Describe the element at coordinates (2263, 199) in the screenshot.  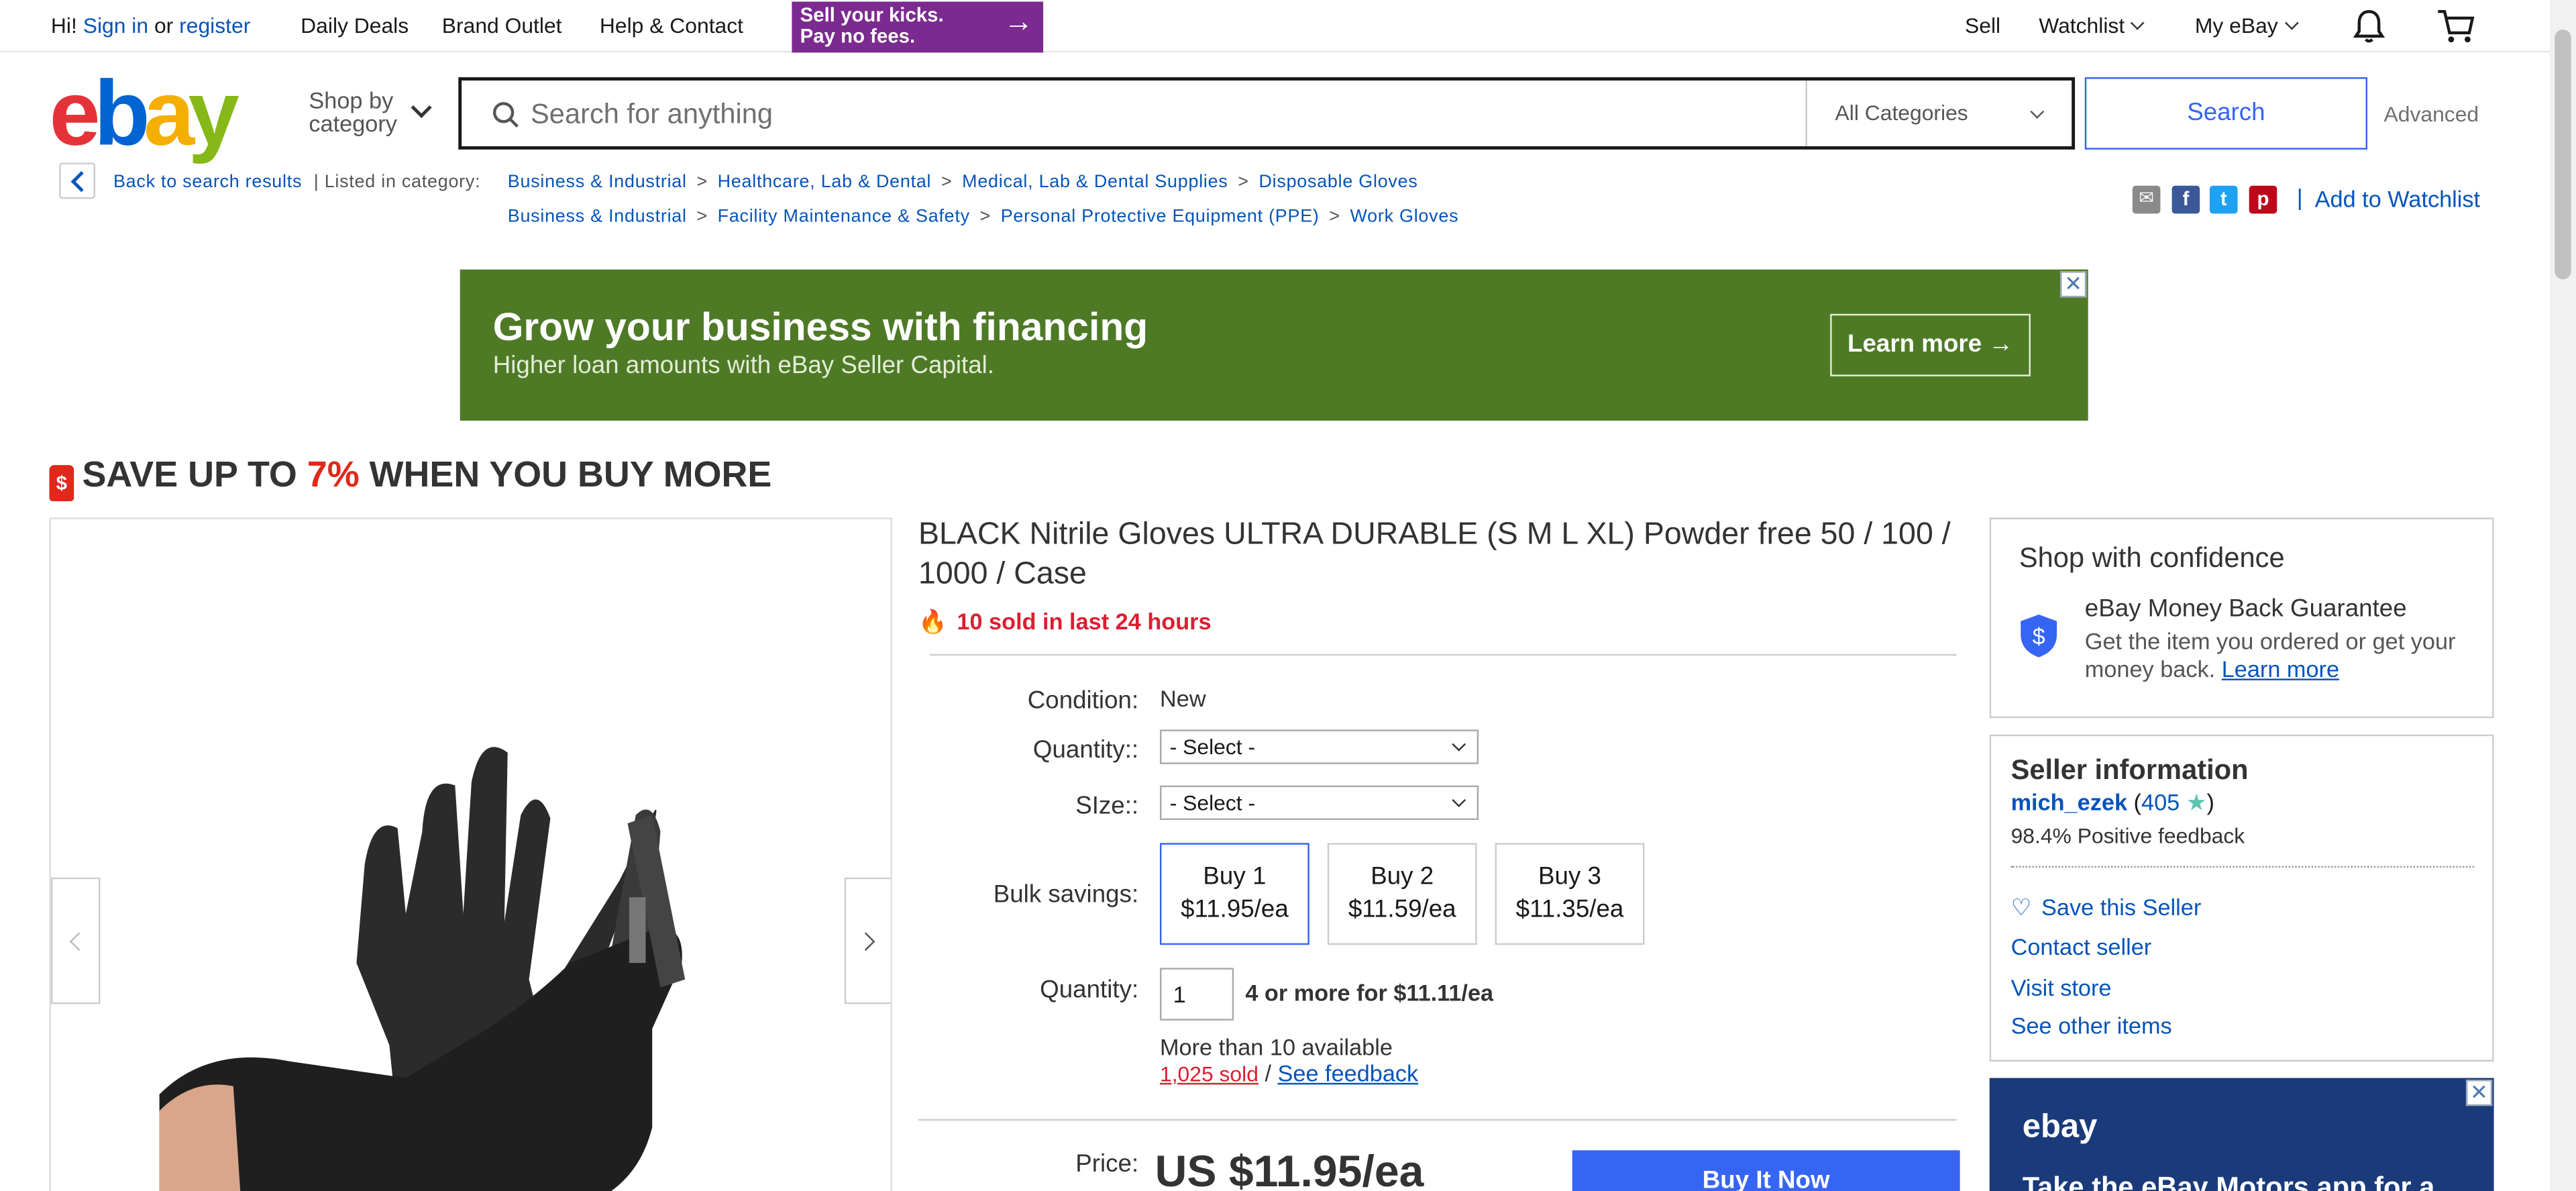
I see `pinterest-share-icon: p` at that location.